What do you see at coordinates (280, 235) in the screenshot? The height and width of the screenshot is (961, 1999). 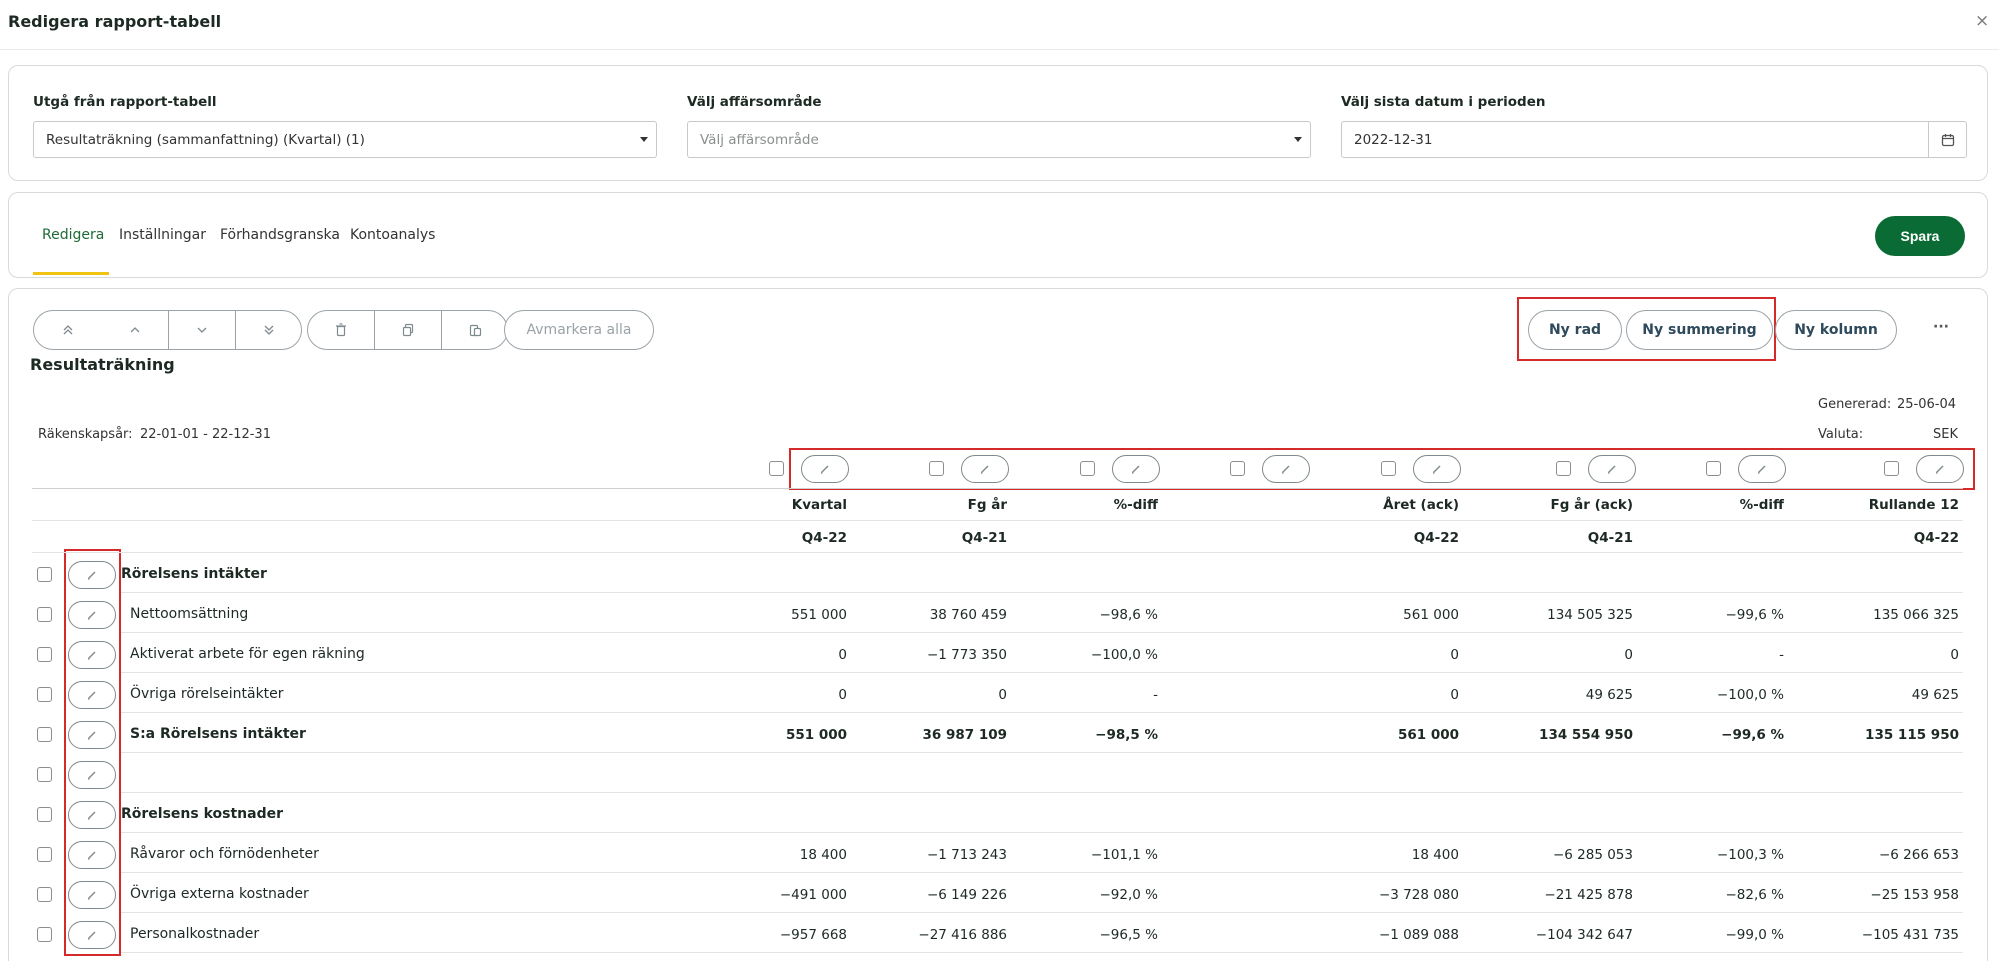 I see `tab-forhandsgranska: Förhandsgranska` at bounding box center [280, 235].